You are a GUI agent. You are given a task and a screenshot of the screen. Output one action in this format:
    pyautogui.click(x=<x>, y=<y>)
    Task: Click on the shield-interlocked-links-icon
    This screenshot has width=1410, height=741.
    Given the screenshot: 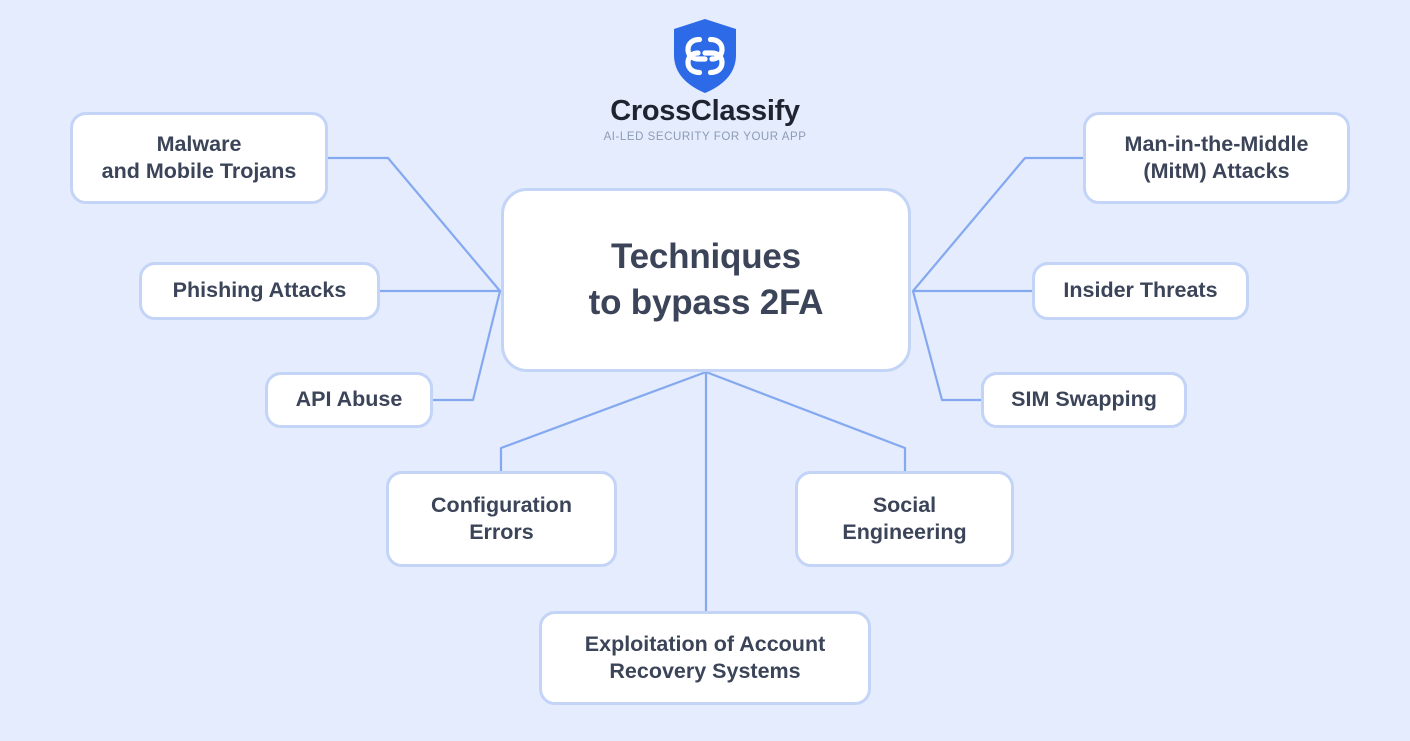 What is the action you would take?
    pyautogui.click(x=705, y=56)
    